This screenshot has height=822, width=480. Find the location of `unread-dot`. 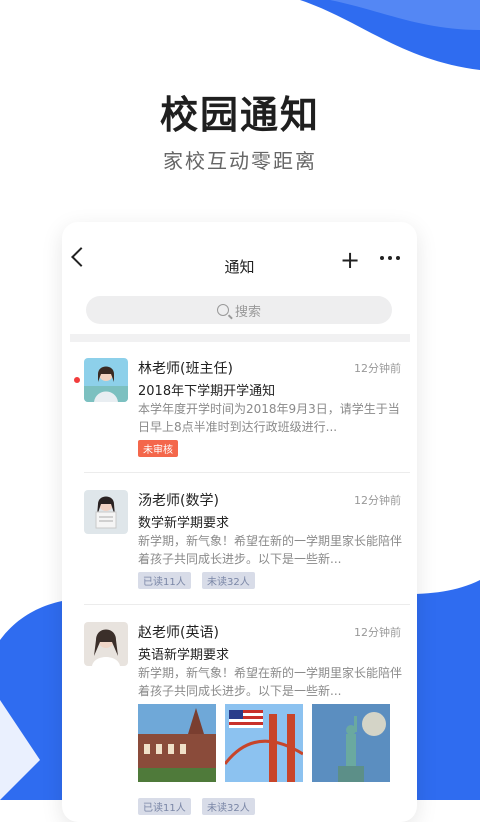

unread-dot is located at coordinates (77, 380).